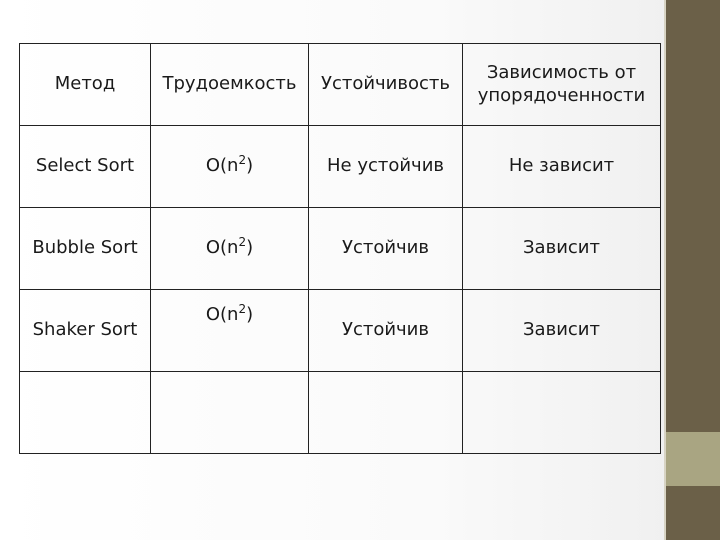  What do you see at coordinates (85, 84) in the screenshot?
I see `header-method: Метод` at bounding box center [85, 84].